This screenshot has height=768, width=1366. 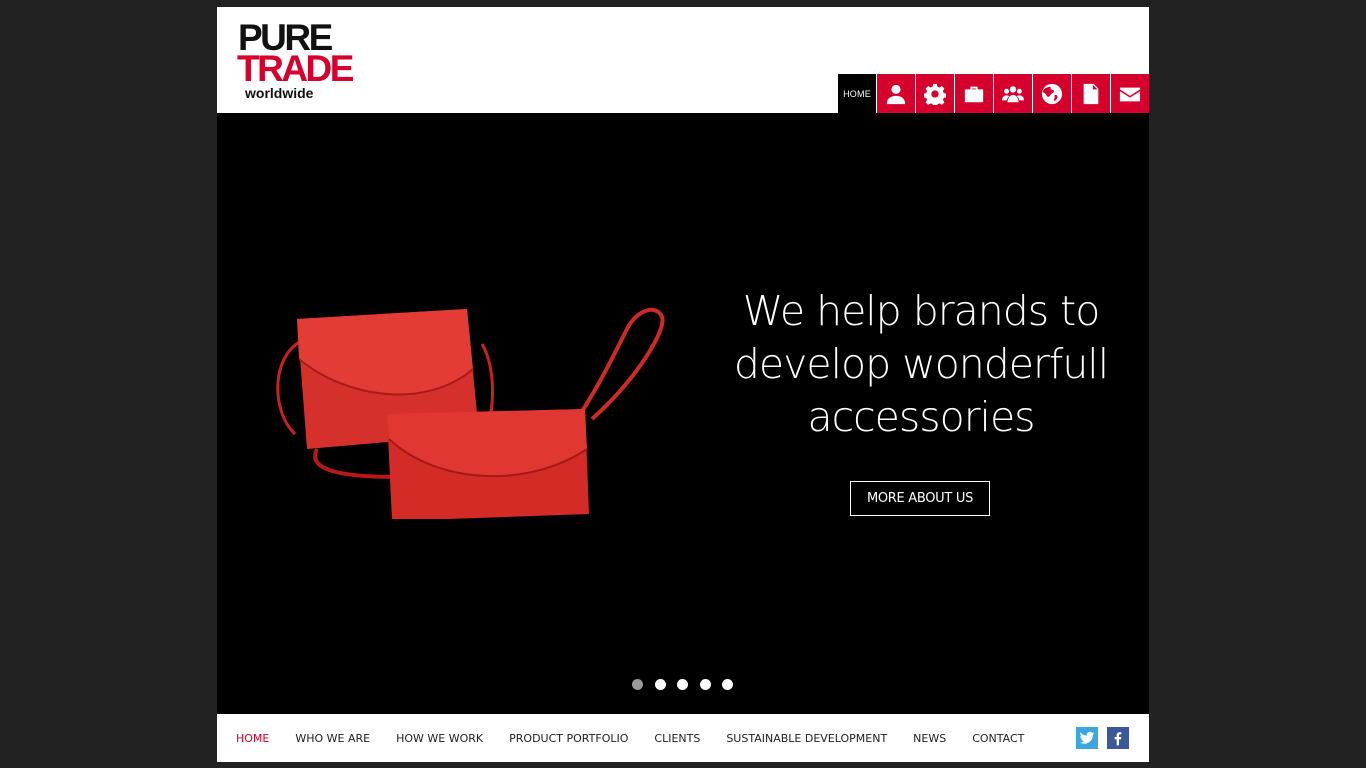 I want to click on nav-clients-button, so click(x=1013, y=93).